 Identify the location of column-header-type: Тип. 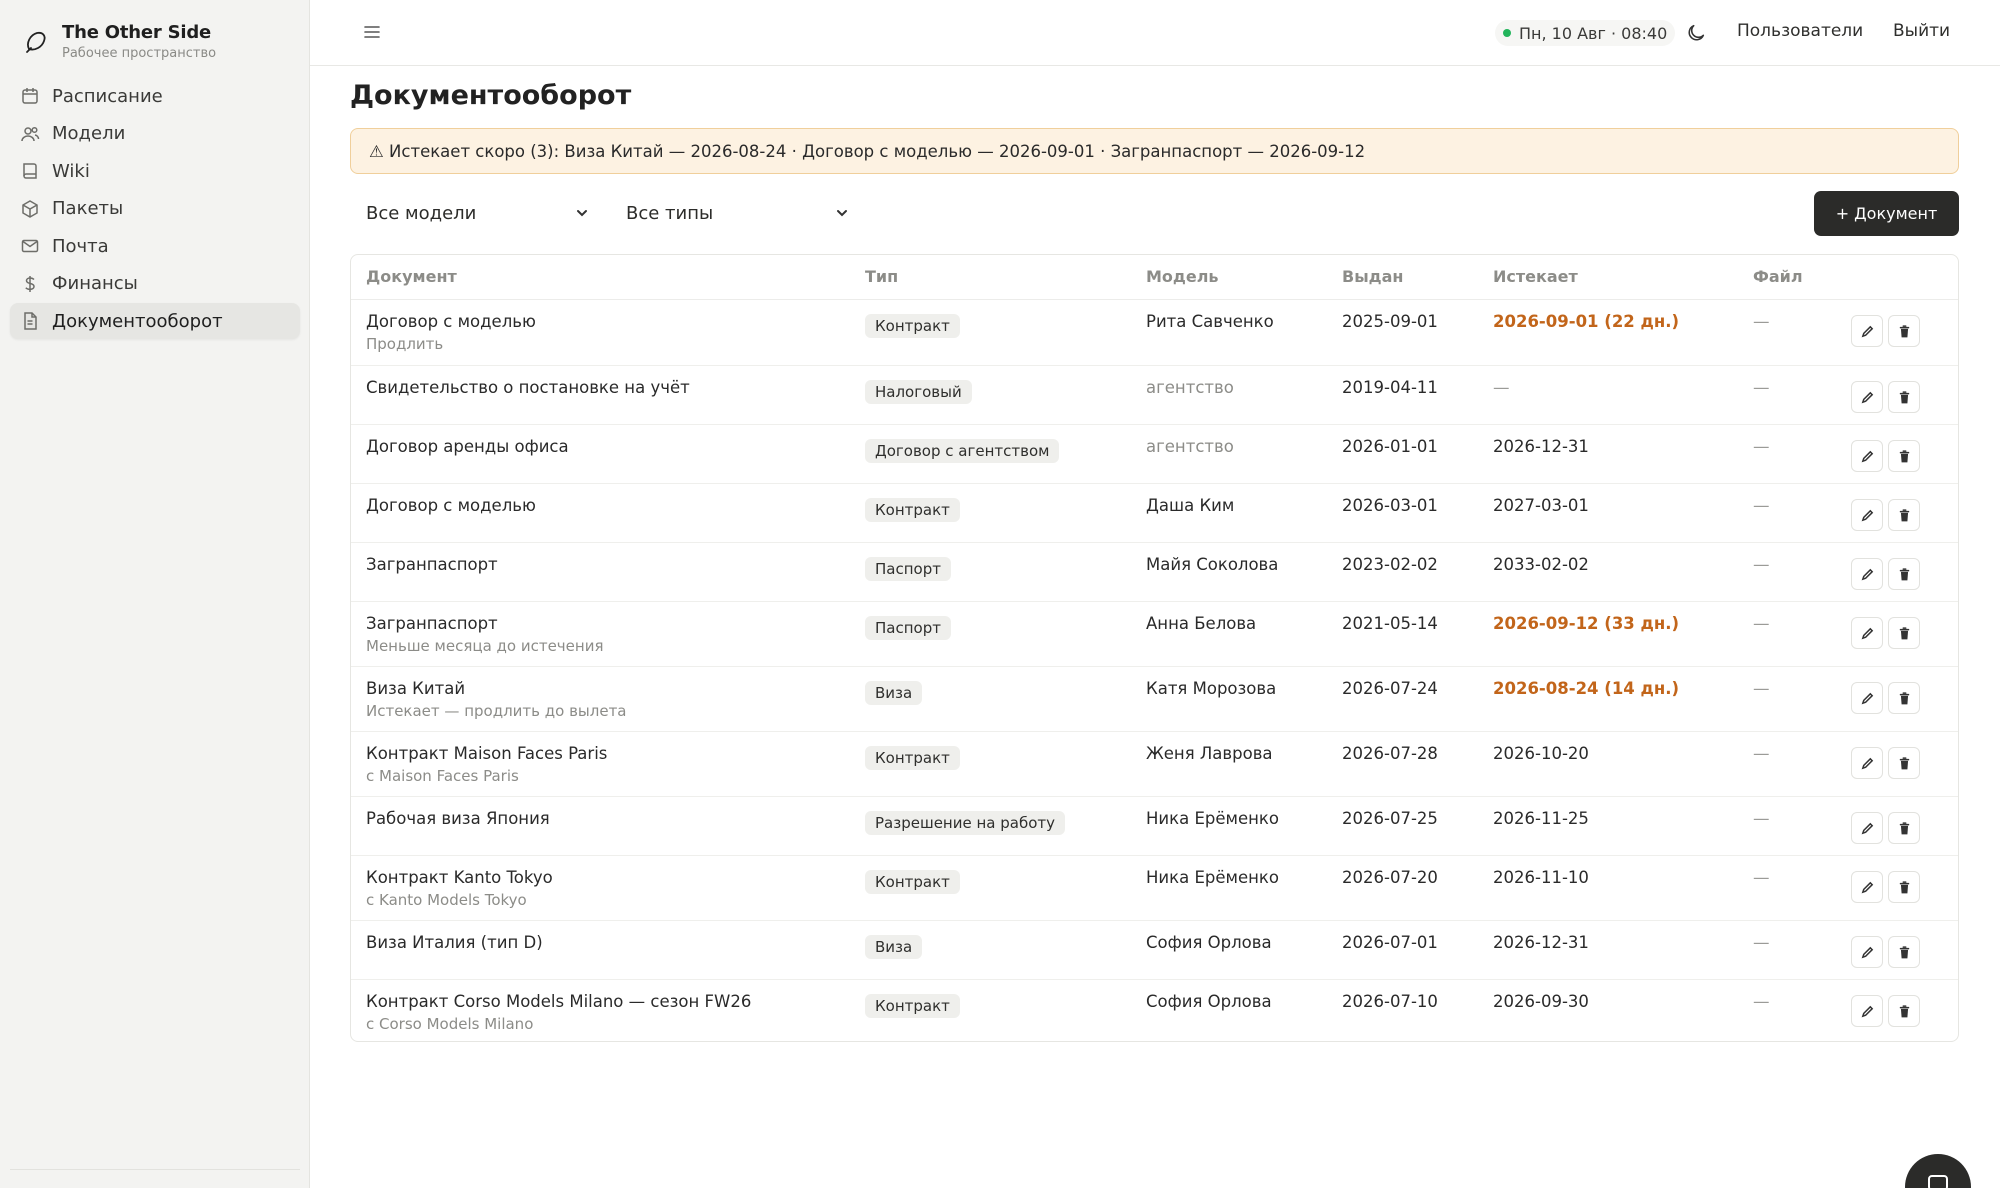
(881, 276).